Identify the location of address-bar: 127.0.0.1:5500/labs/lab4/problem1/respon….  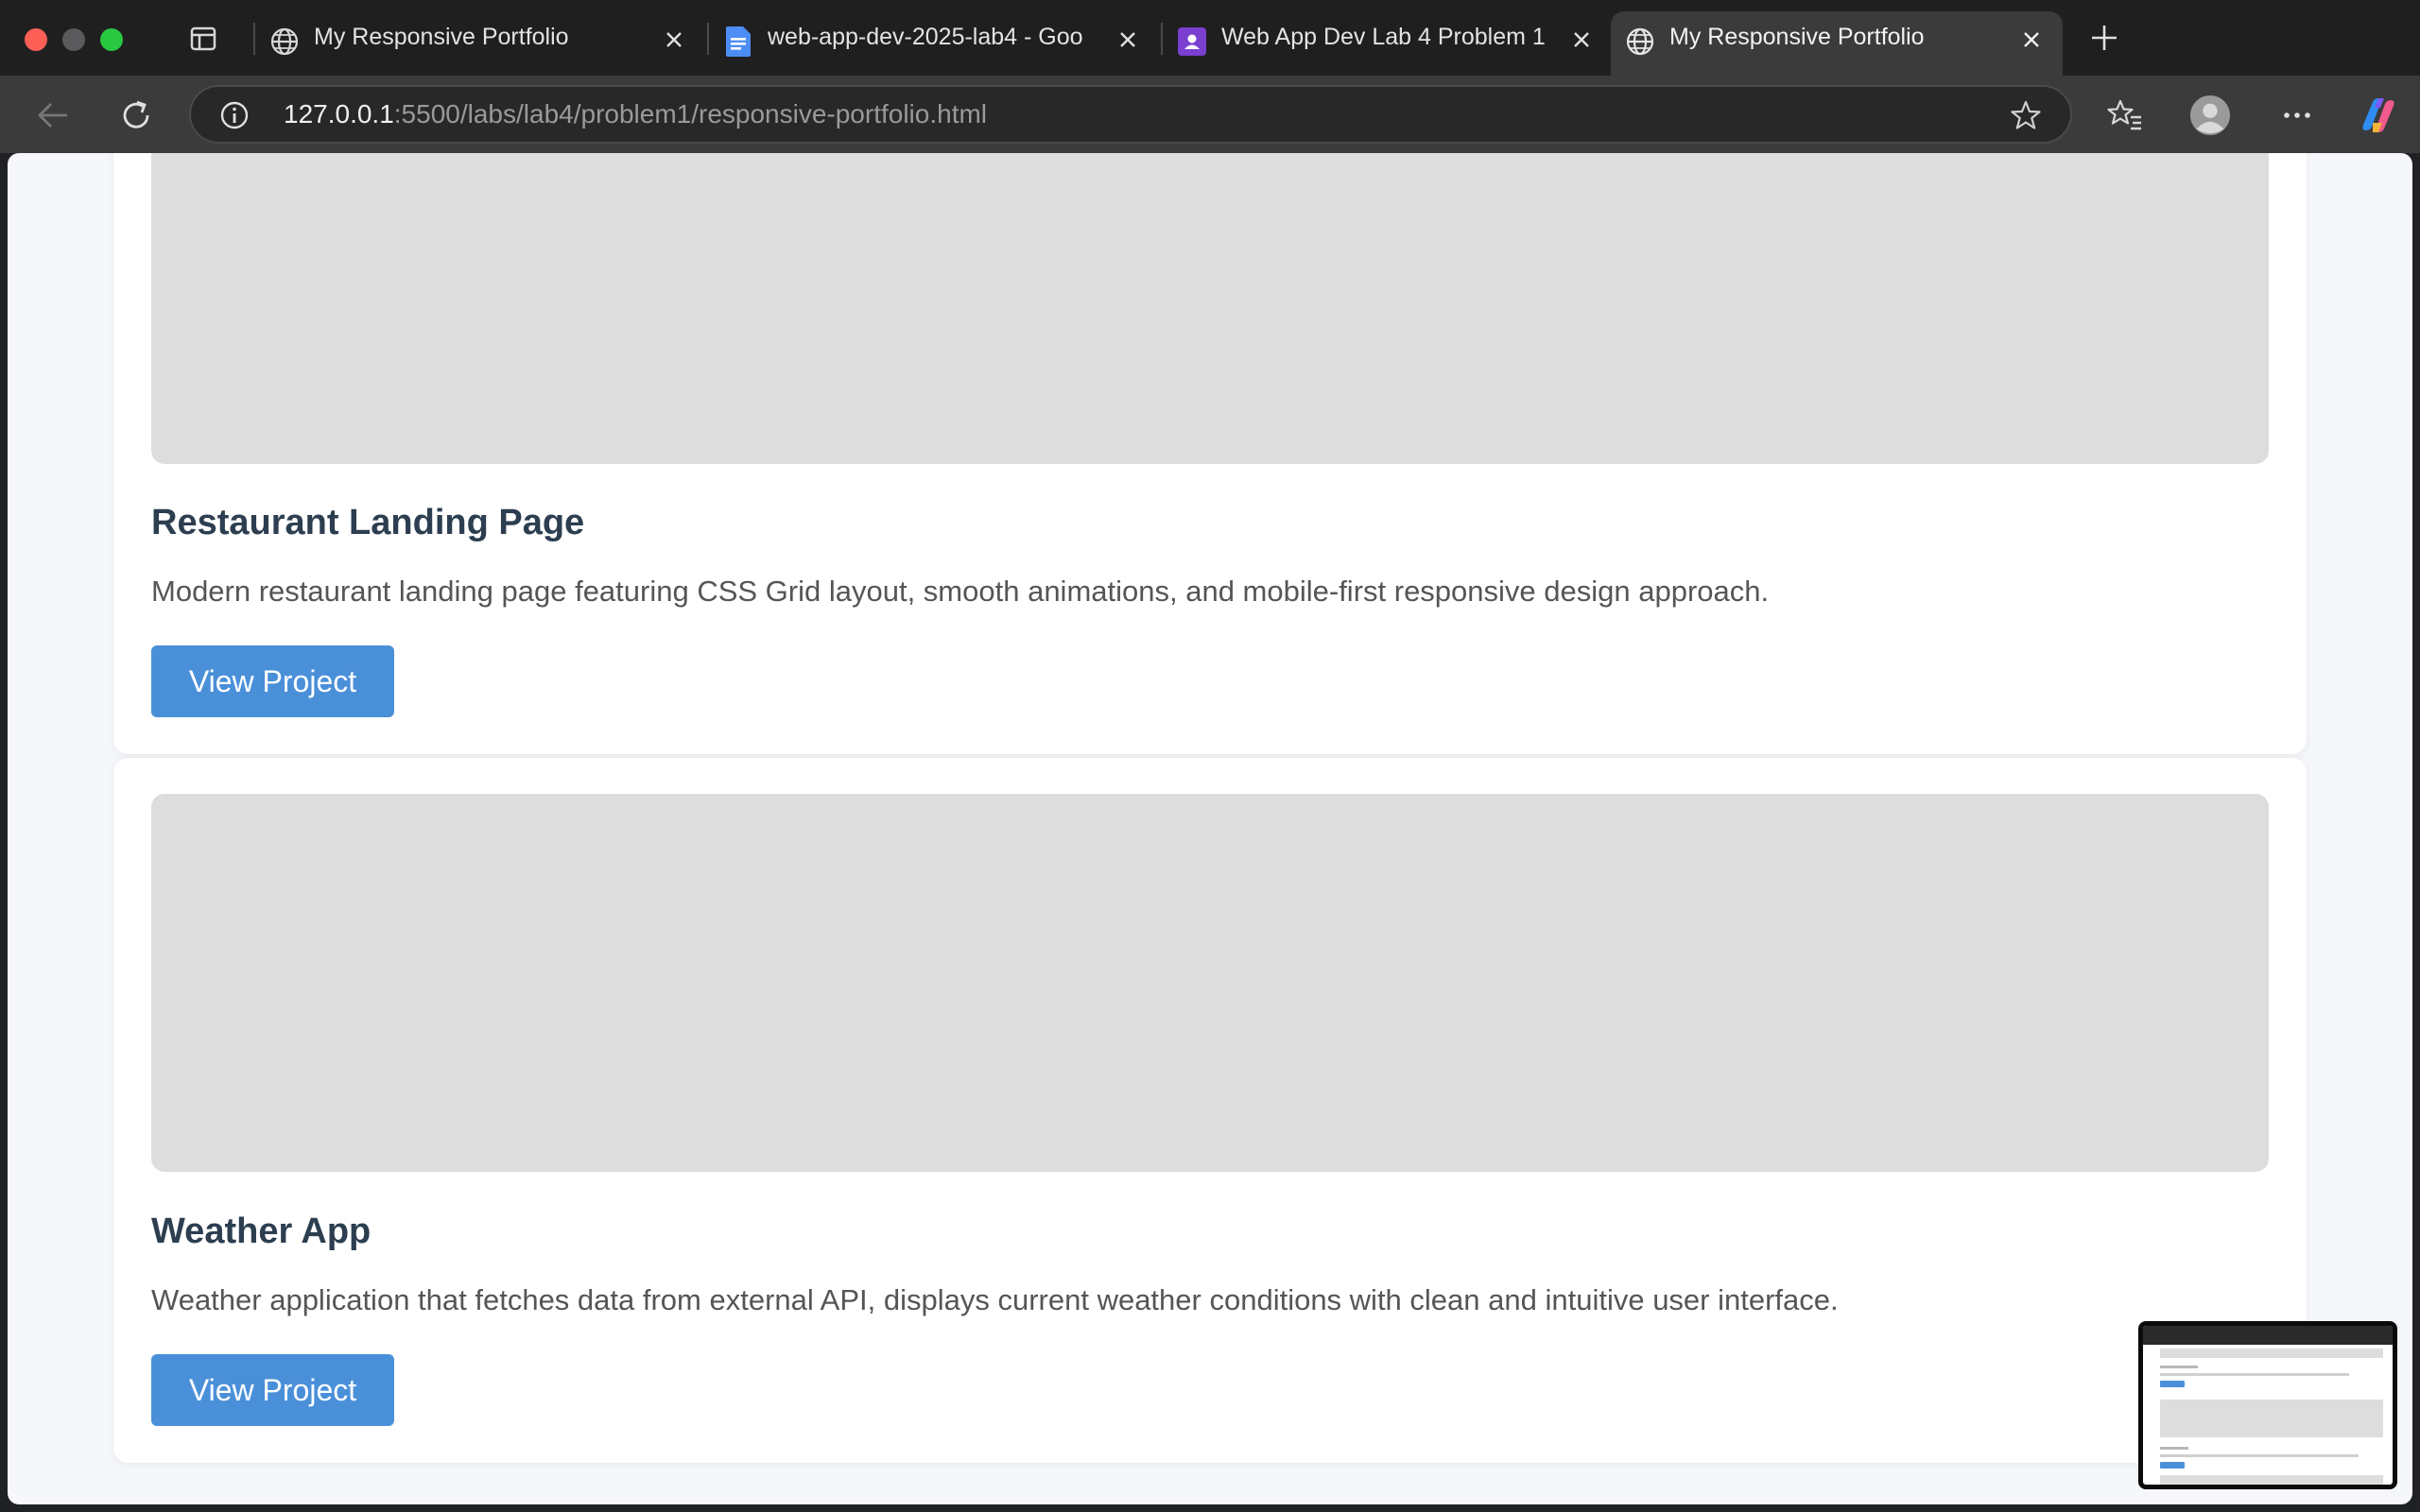
(1130, 114).